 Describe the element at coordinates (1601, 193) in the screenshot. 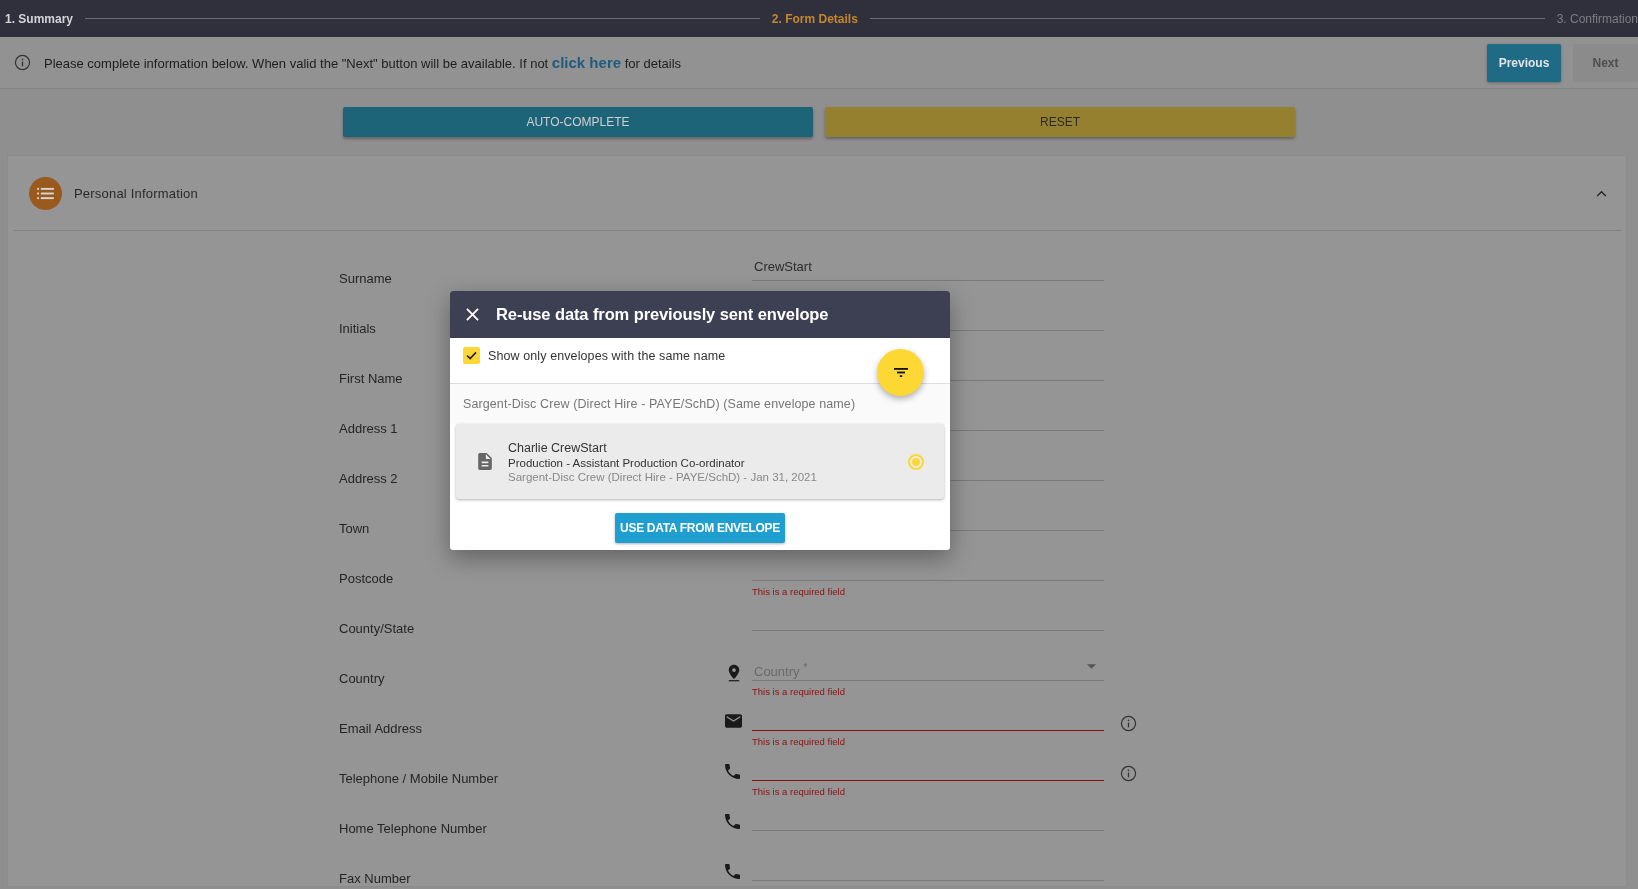

I see `chevron-up-icon` at that location.